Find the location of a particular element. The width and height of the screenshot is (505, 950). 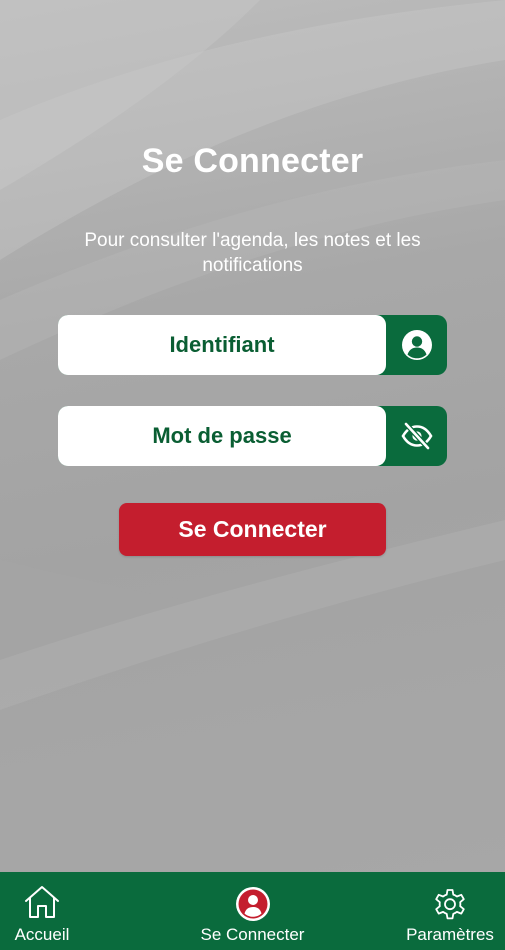

username-icon-button is located at coordinates (416, 345).